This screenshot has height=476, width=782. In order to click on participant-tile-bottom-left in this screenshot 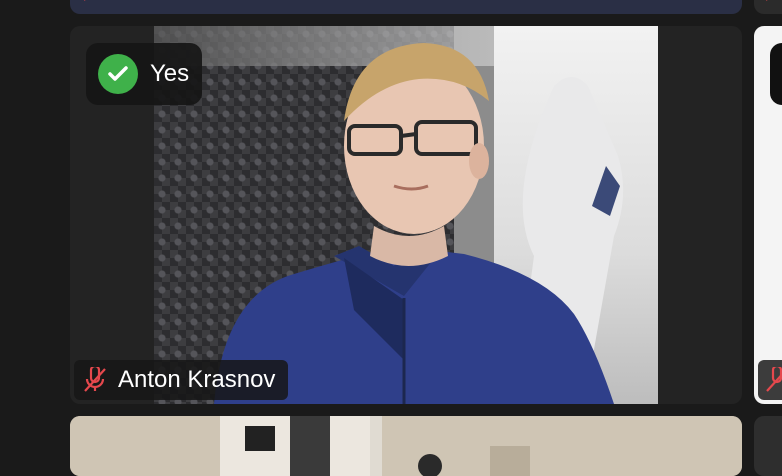, I will do `click(406, 446)`.